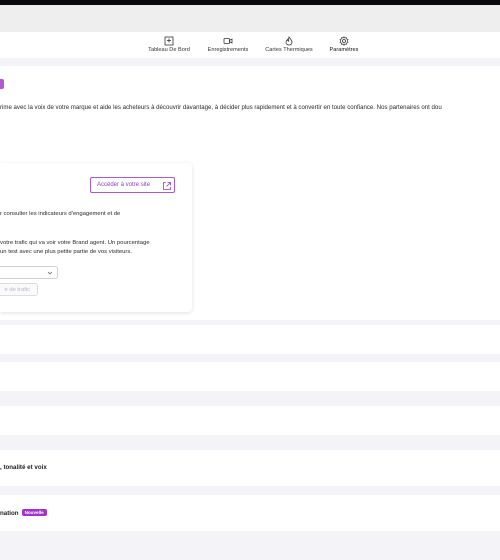  I want to click on tone-voice-section: , tonalité et voix, so click(250, 468).